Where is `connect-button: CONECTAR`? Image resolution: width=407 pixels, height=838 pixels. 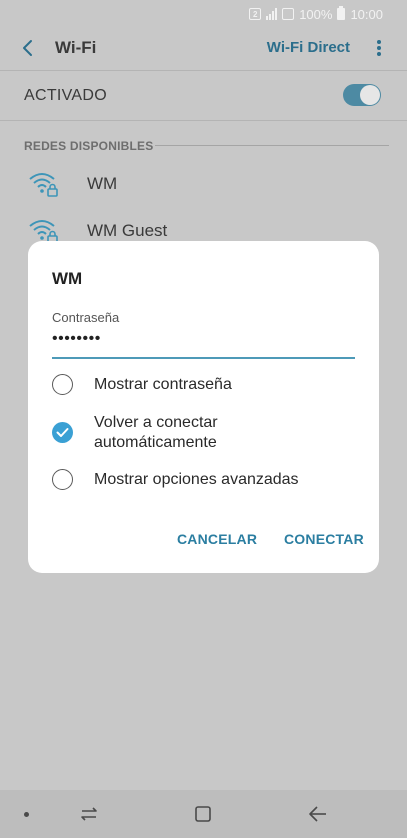 connect-button: CONECTAR is located at coordinates (324, 539).